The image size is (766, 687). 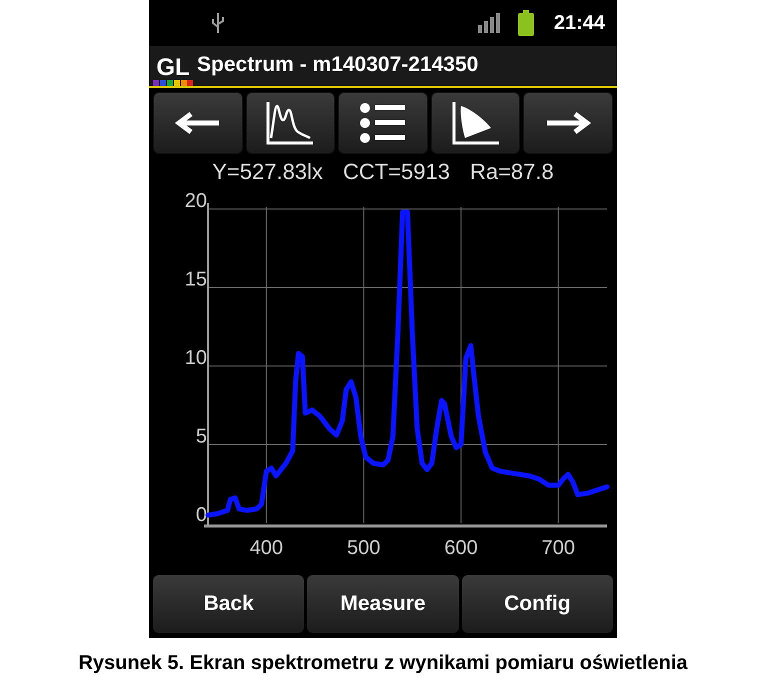 I want to click on measurement-reading: Y=527.83lx, so click(x=267, y=172).